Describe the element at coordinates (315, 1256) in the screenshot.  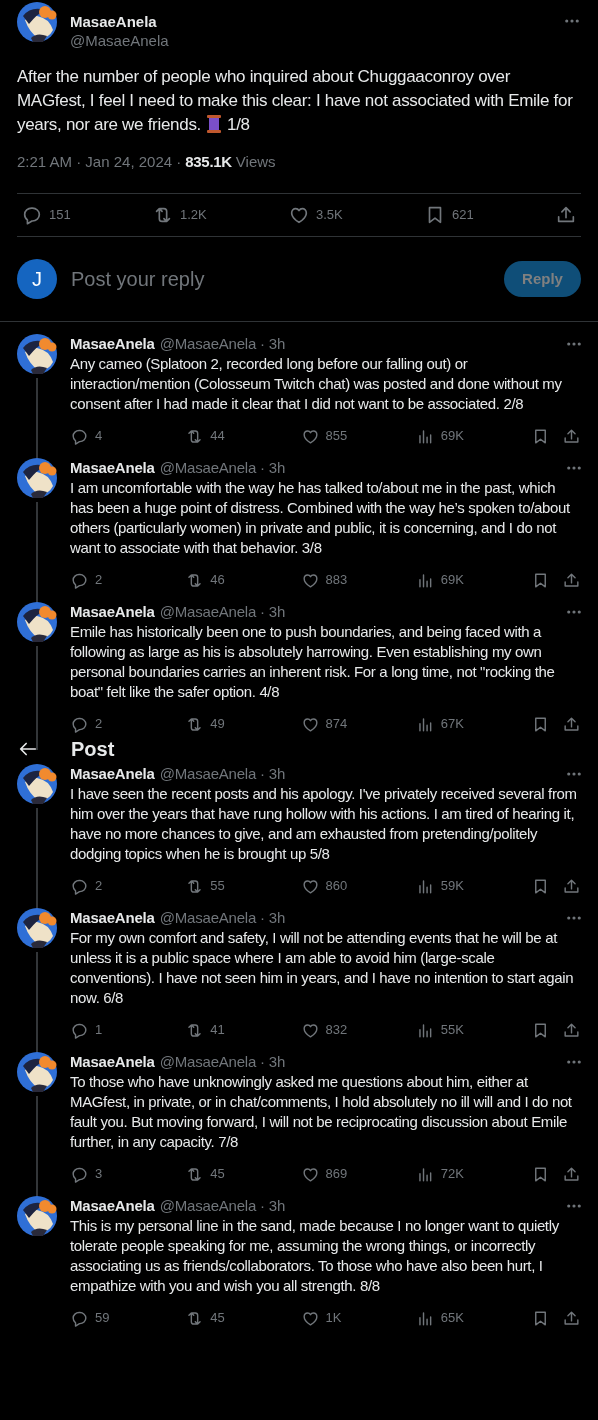
I see `post-text: This is my personal line in the sand, made because I no longer want to quietly tolerate people speaking for me, assuming the wrong things, or incorrectly associating us as friends/collaborators. To those who have also been hurt, I empathize with you and wish you all strength. 8/8` at that location.